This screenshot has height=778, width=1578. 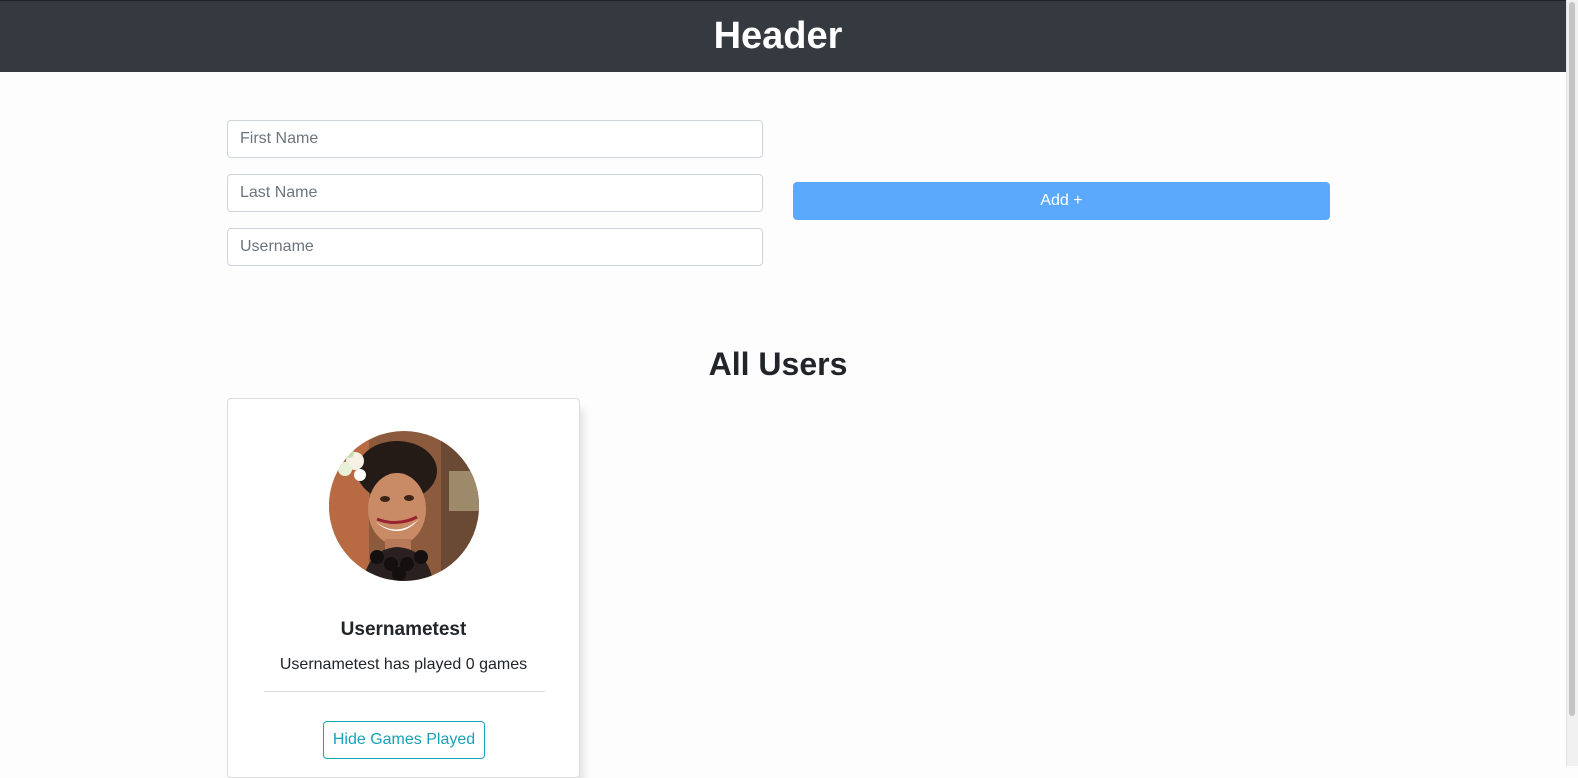 I want to click on last-name-input, so click(x=495, y=193).